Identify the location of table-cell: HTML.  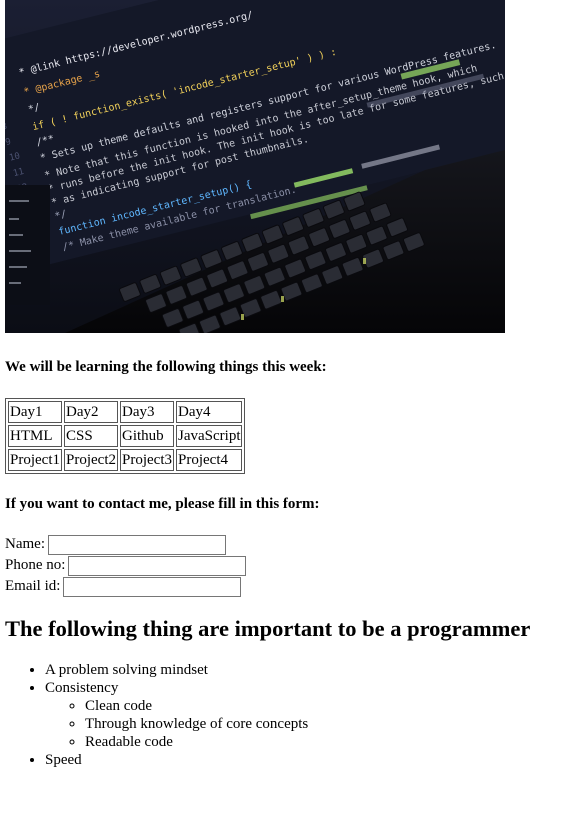
(35, 436).